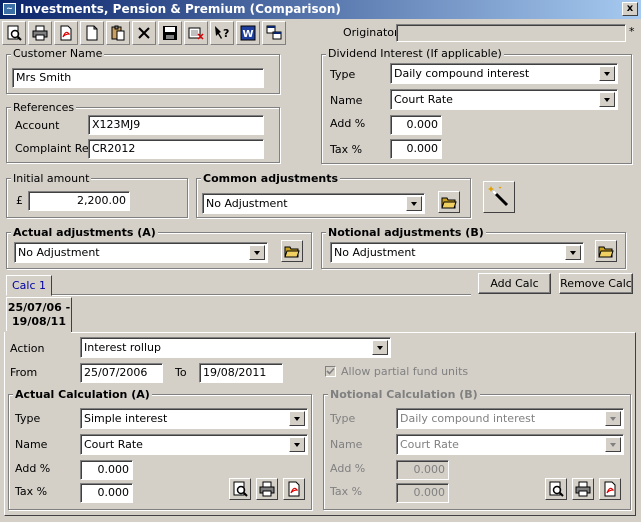  I want to click on required-mark: *, so click(632, 31).